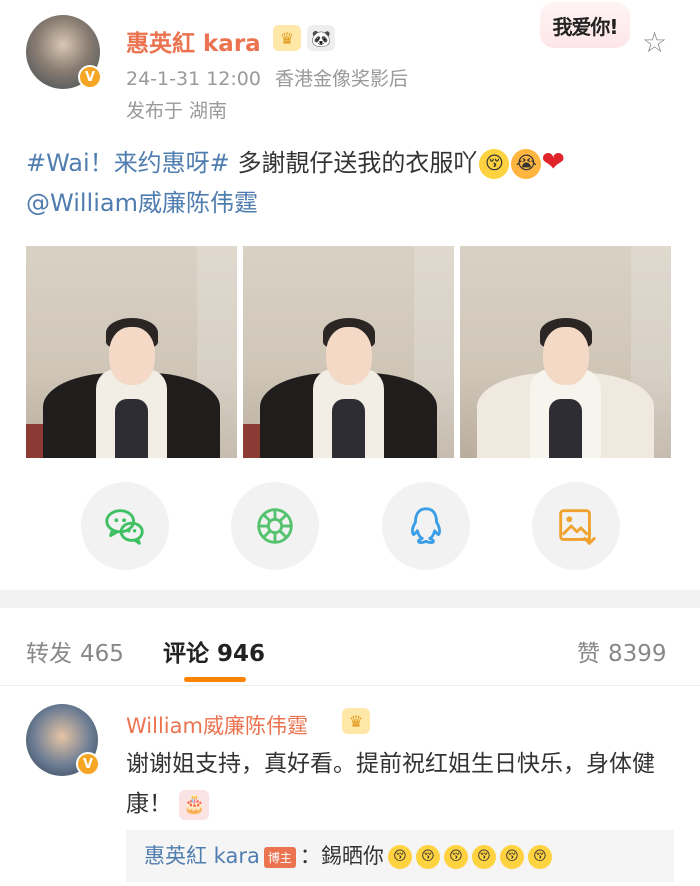  Describe the element at coordinates (128, 163) in the screenshot. I see `hashtag-link: #Wai！来约惠呀#` at that location.